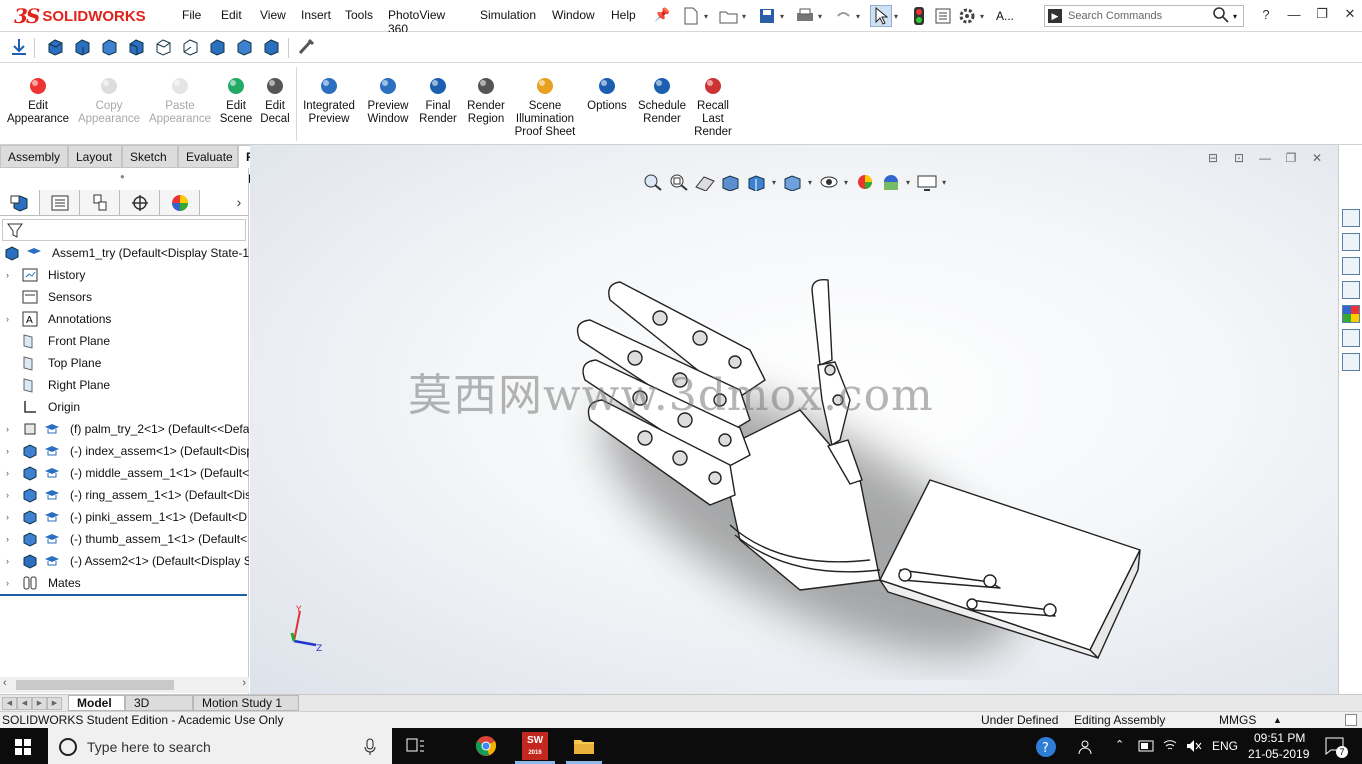 This screenshot has height=764, width=1362. I want to click on tree-filter, so click(124, 230).